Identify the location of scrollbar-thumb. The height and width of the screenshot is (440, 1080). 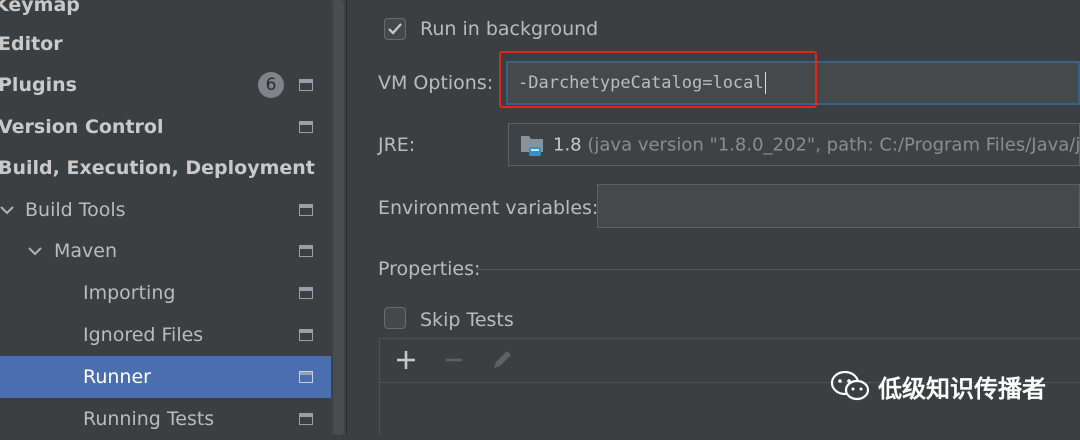
(338, 217).